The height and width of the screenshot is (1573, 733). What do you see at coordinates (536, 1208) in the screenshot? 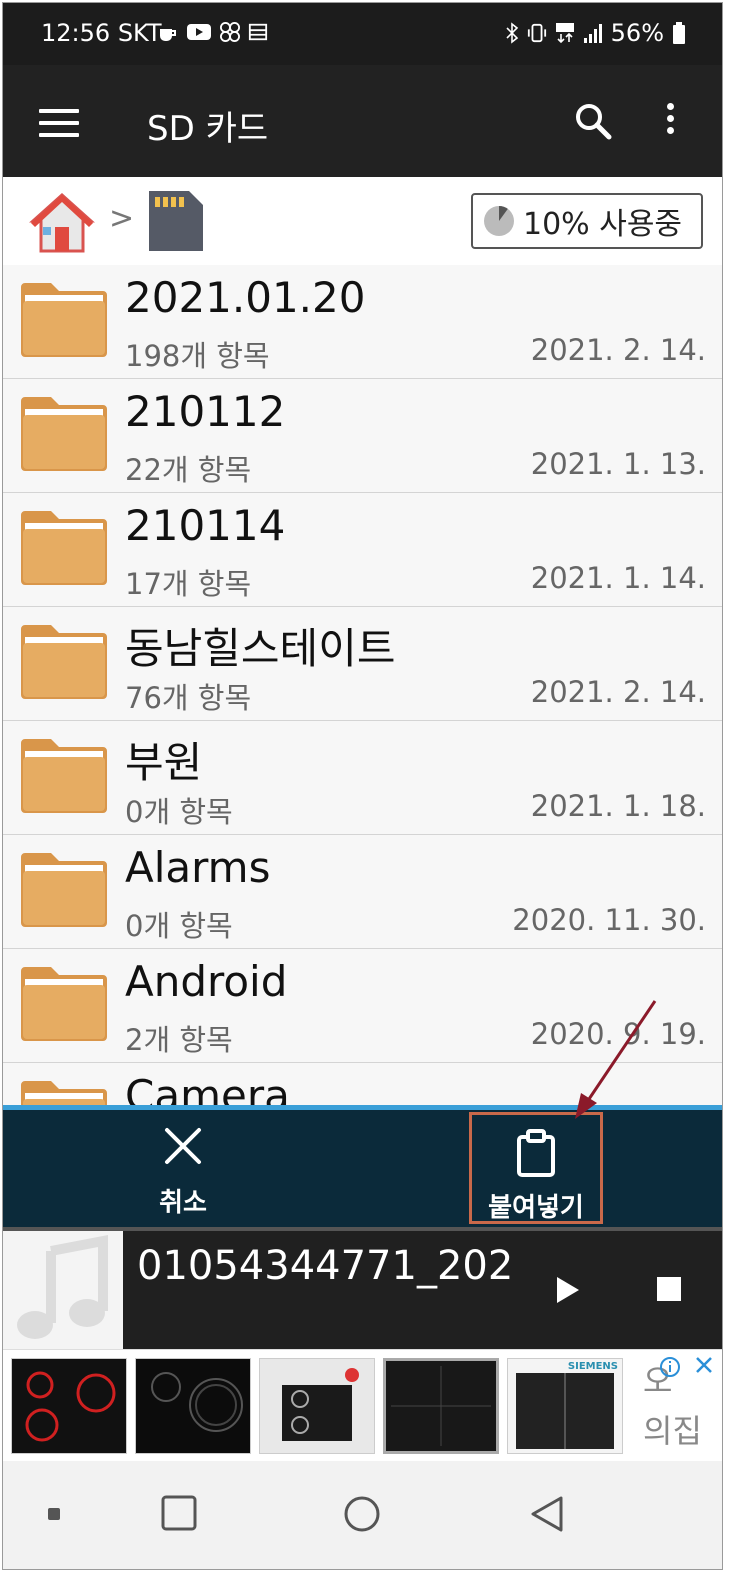
I see `paste-label: 붙여넣기` at bounding box center [536, 1208].